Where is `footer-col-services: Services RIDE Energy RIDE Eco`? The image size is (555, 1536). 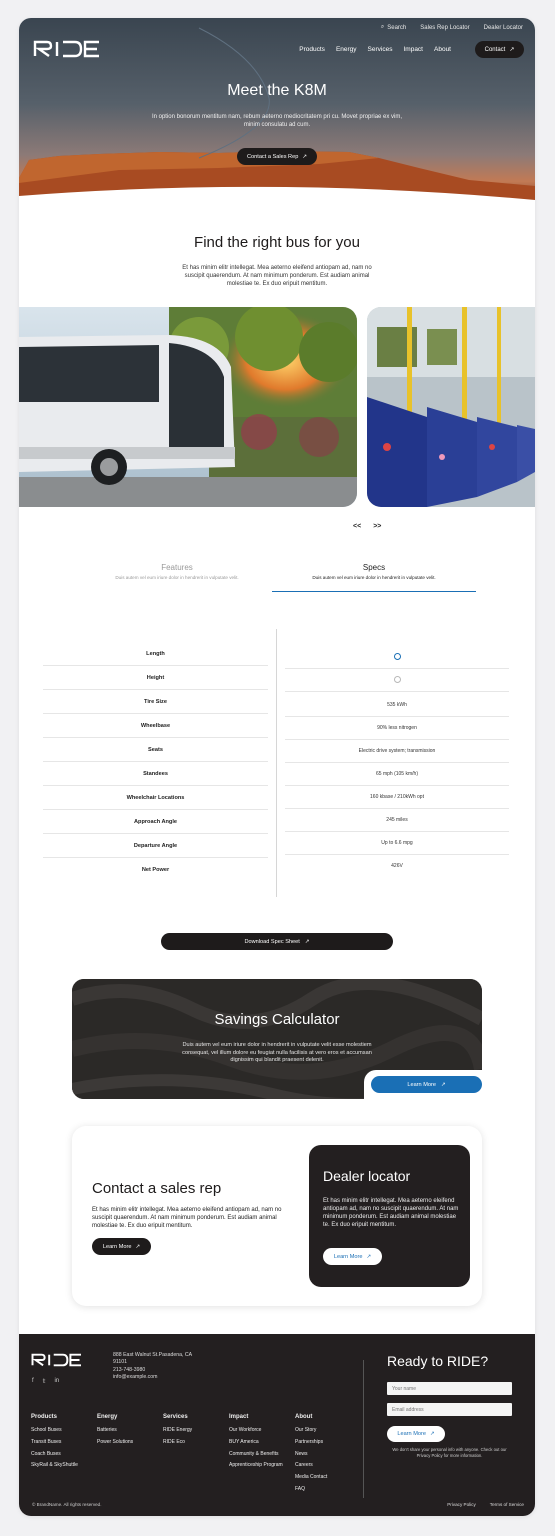
footer-col-services: Services RIDE Energy RIDE Eco is located at coordinates (177, 1430).